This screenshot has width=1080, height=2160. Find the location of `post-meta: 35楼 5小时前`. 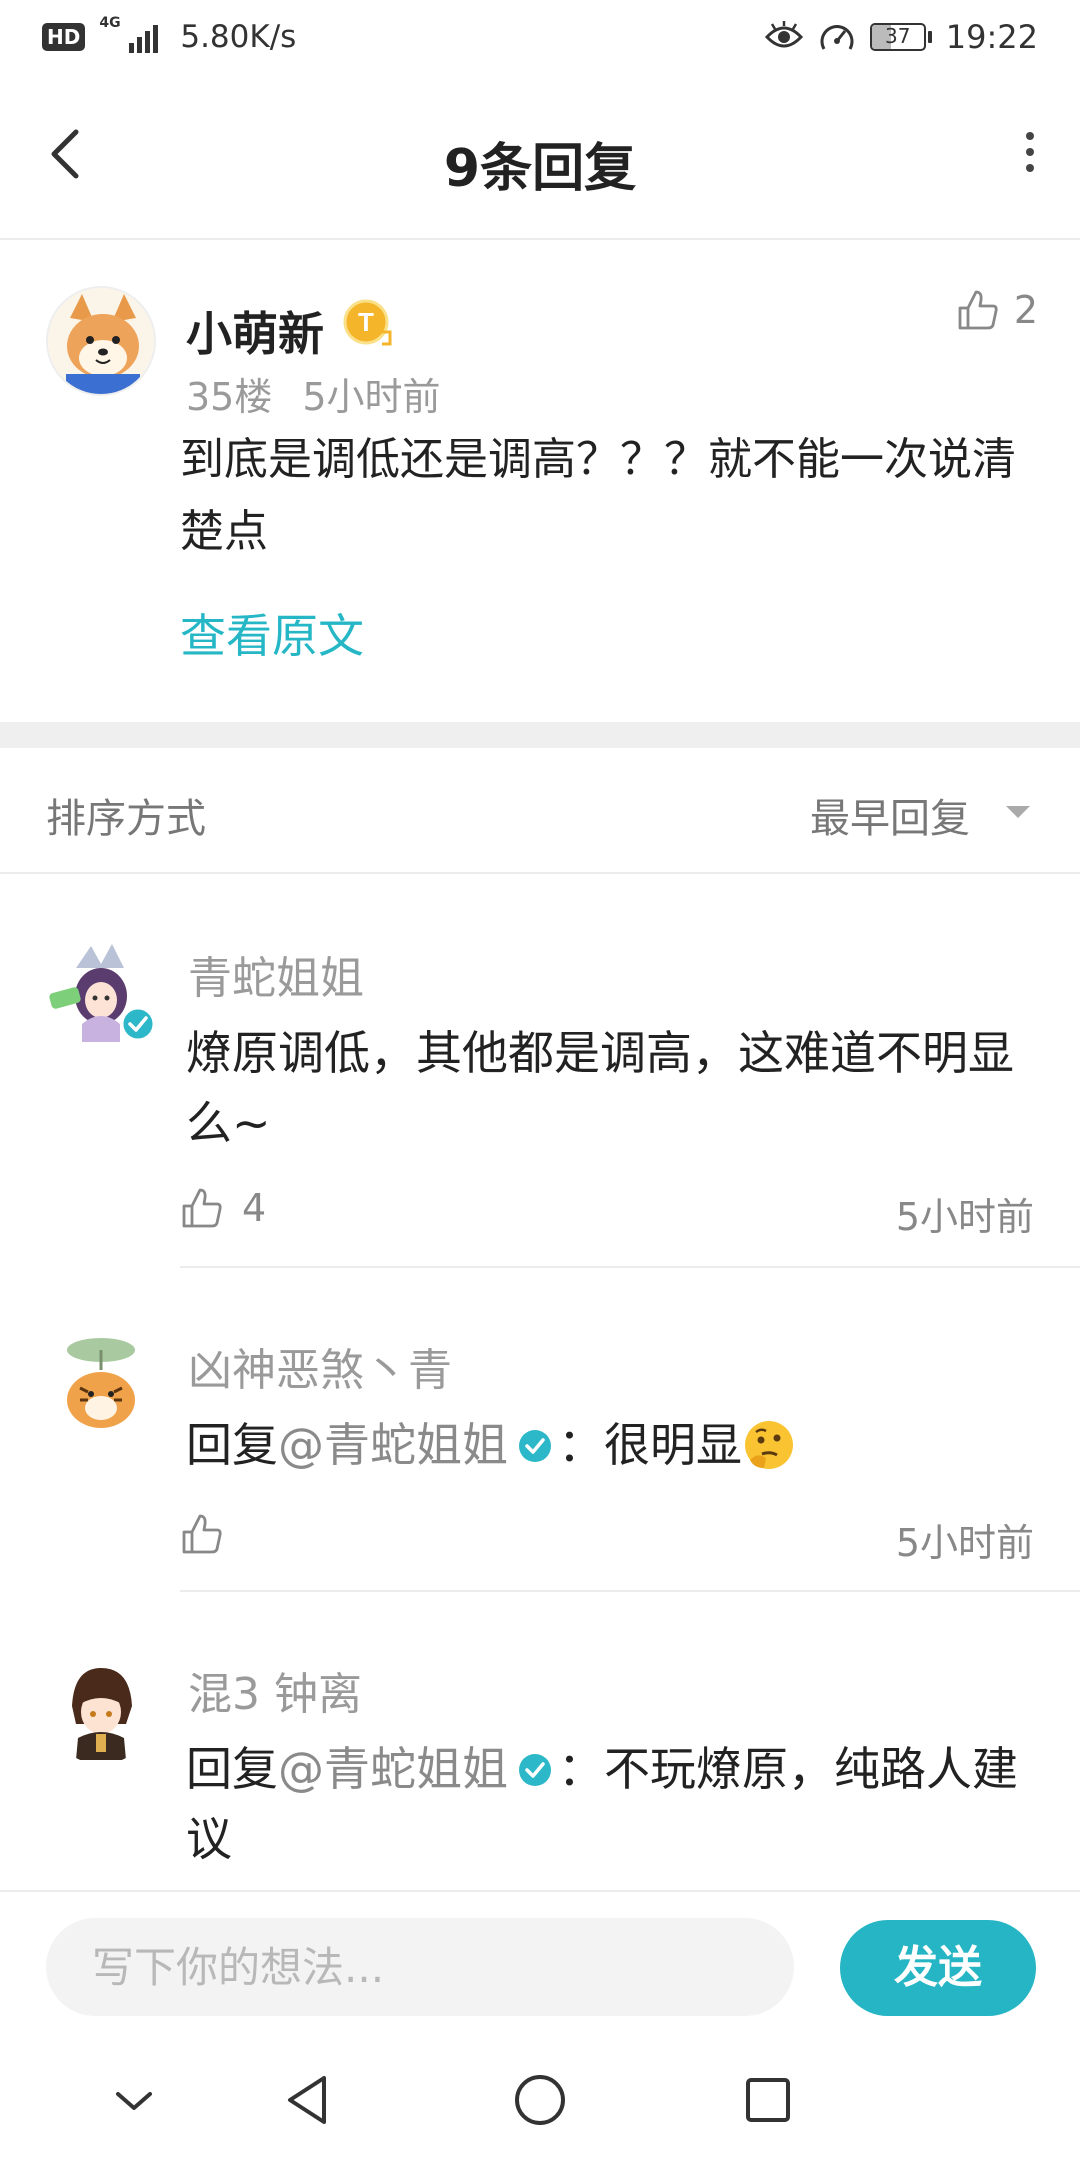

post-meta: 35楼 5小时前 is located at coordinates (313, 393).